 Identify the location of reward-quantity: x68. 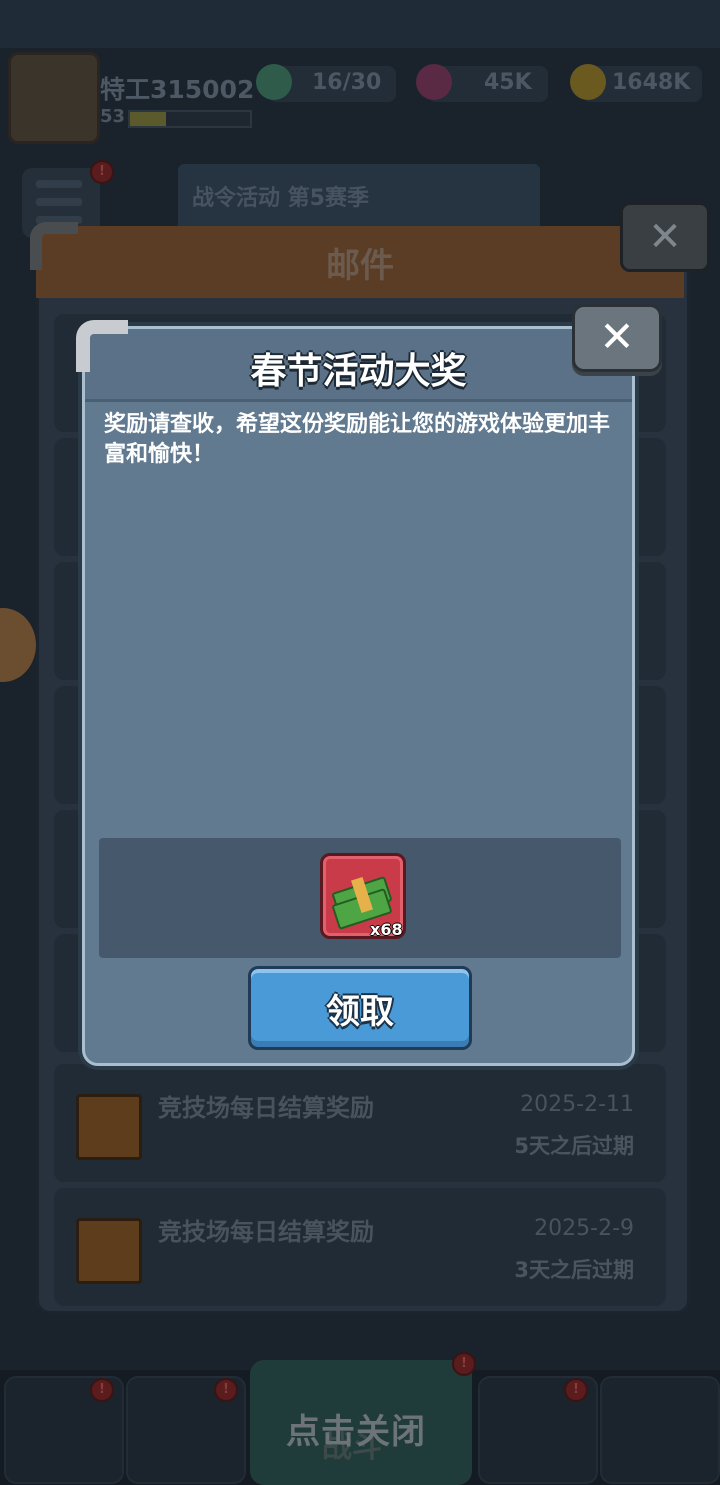
(386, 929).